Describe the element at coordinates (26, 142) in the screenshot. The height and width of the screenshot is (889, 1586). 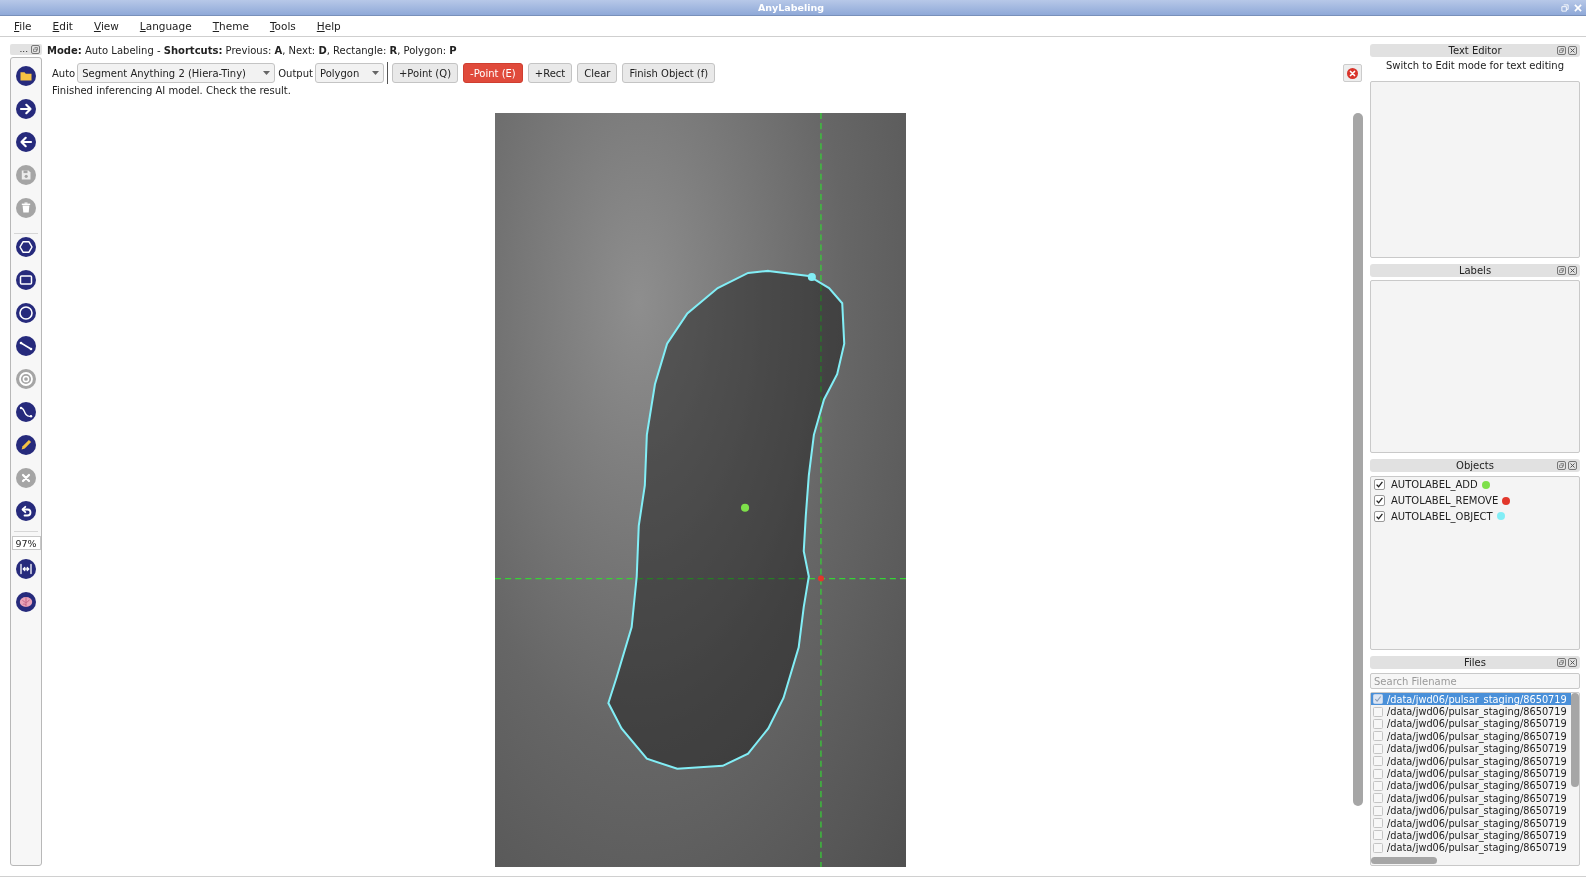
I see `arrow-left-icon` at that location.